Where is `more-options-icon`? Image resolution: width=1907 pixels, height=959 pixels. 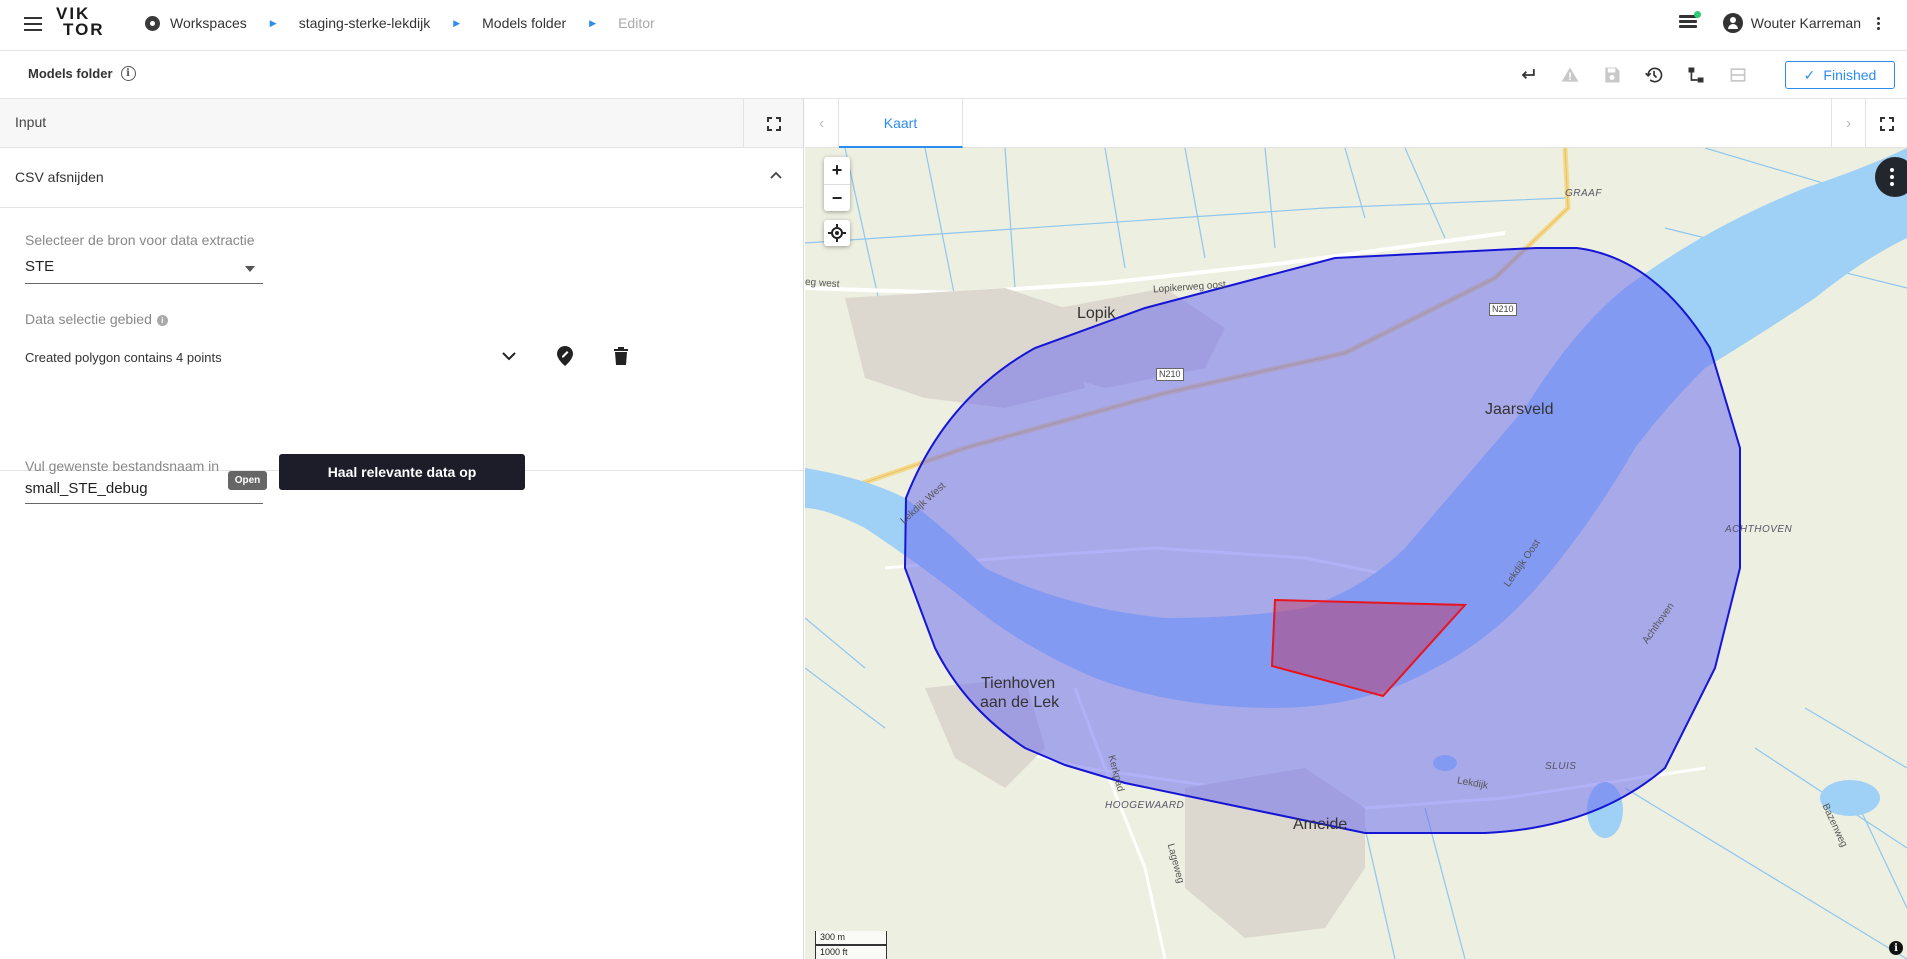
more-options-icon is located at coordinates (1879, 23).